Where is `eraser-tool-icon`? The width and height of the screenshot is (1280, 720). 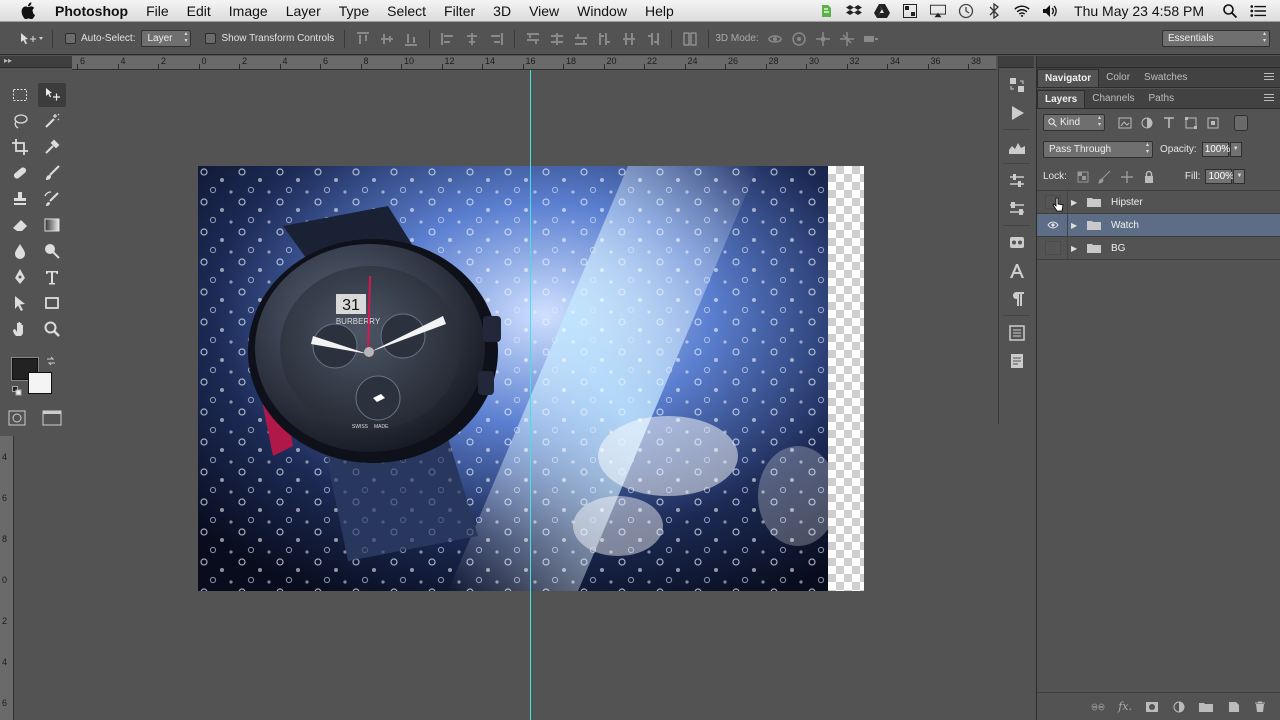 eraser-tool-icon is located at coordinates (20, 225).